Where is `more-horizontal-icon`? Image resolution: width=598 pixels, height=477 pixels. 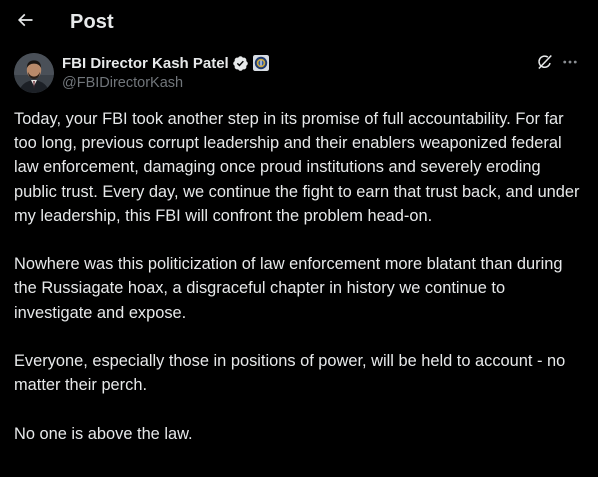
more-horizontal-icon is located at coordinates (570, 64).